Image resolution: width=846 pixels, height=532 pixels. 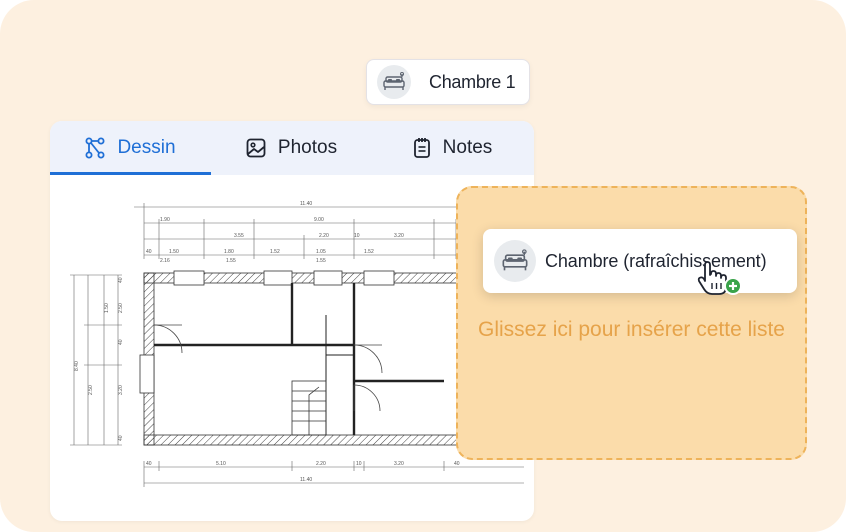 What do you see at coordinates (309, 408) in the screenshot?
I see `staircase` at bounding box center [309, 408].